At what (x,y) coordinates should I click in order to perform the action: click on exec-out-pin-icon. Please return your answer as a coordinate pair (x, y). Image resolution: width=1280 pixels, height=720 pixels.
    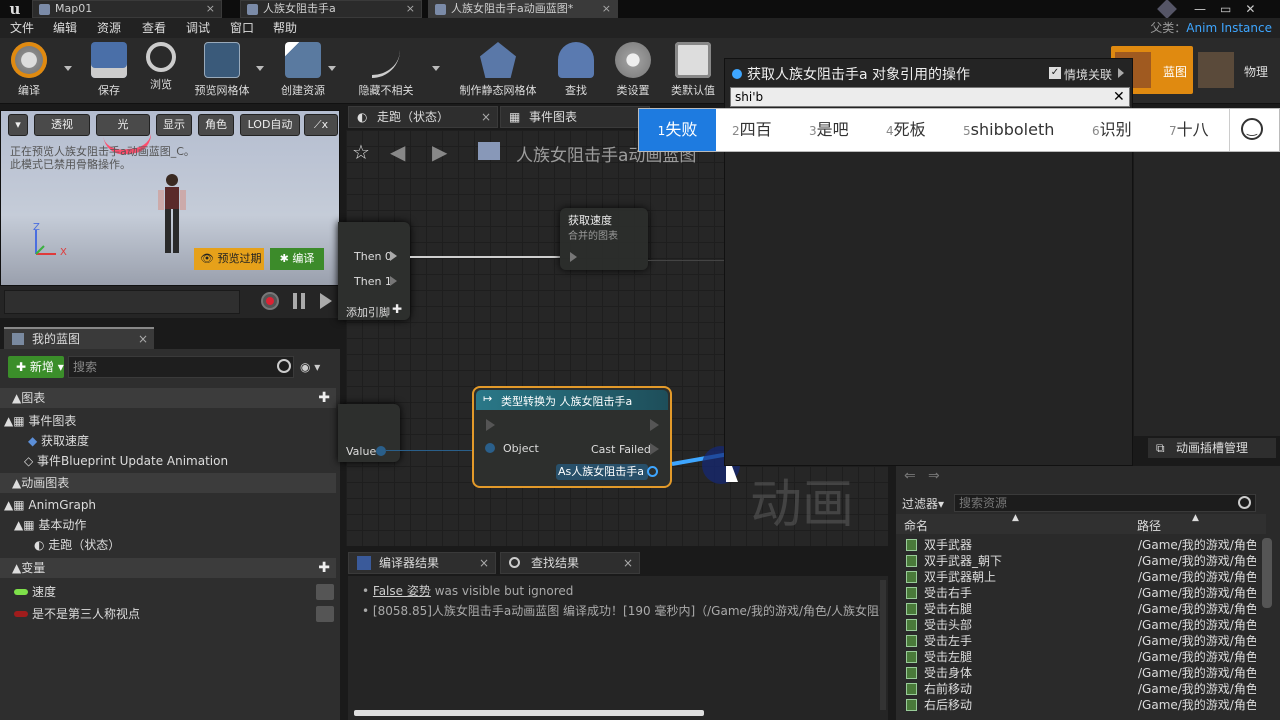
    Looking at the image, I should click on (654, 425).